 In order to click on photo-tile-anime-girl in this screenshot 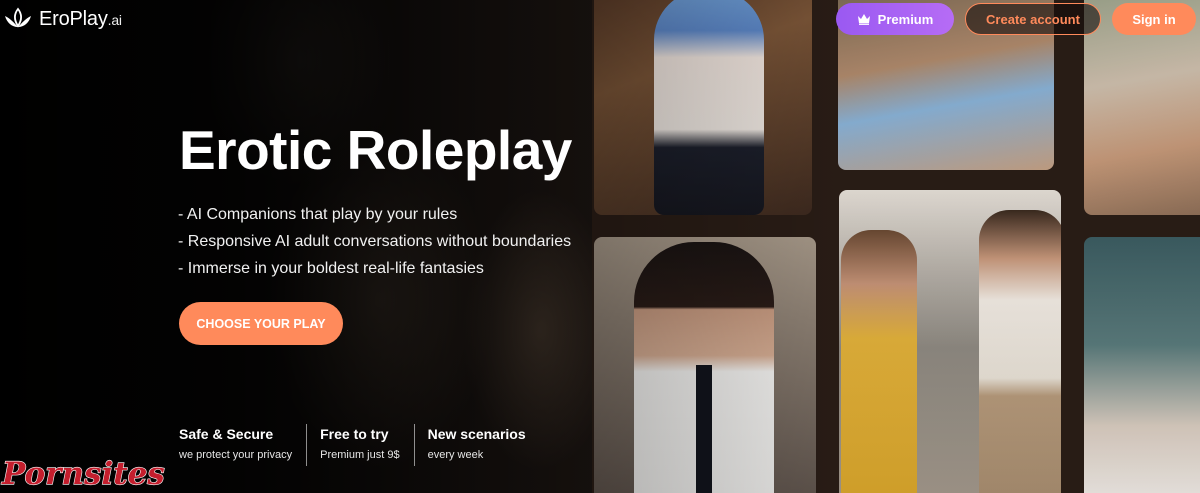, I will do `click(703, 107)`.